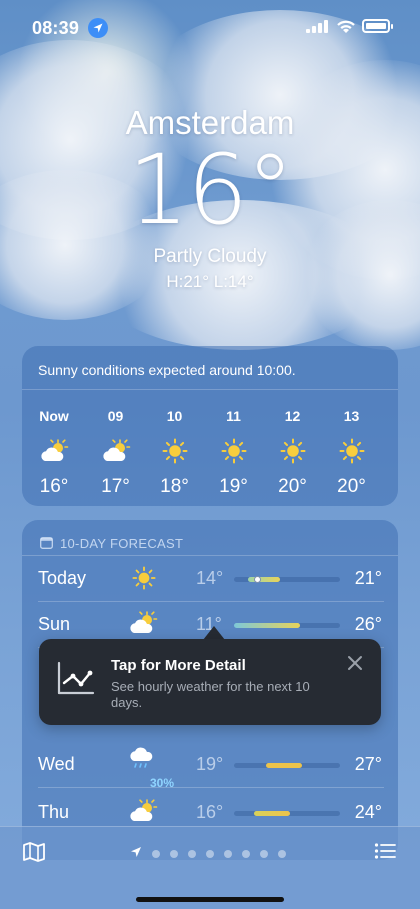 This screenshot has height=909, width=420. Describe the element at coordinates (46, 544) in the screenshot. I see `calendar-icon` at that location.